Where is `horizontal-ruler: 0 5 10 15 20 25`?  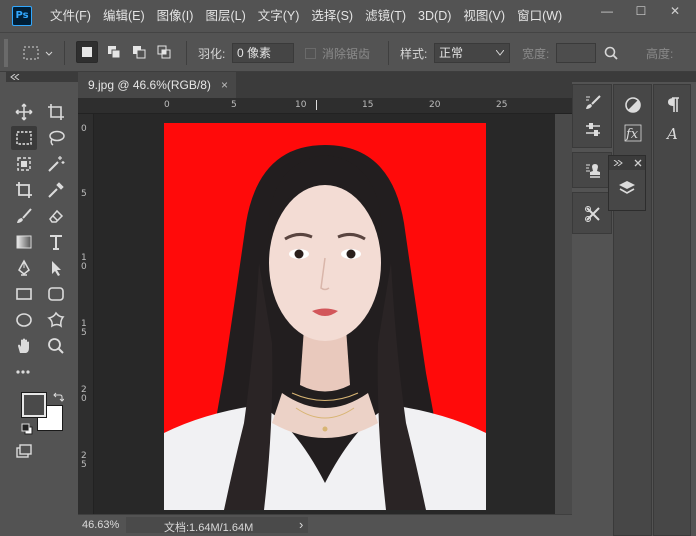
horizontal-ruler: 0 5 10 15 20 25 is located at coordinates (325, 106).